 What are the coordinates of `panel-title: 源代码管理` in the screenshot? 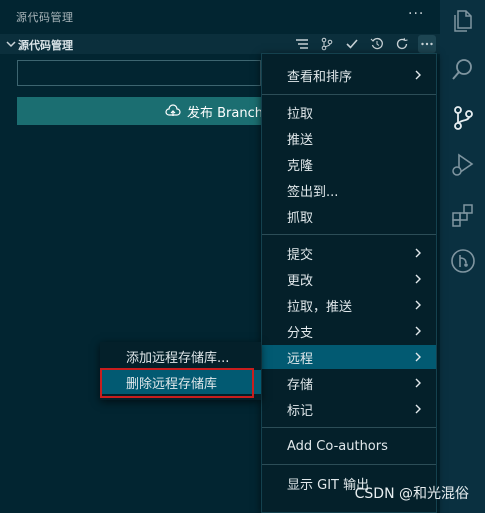 It's located at (45, 17).